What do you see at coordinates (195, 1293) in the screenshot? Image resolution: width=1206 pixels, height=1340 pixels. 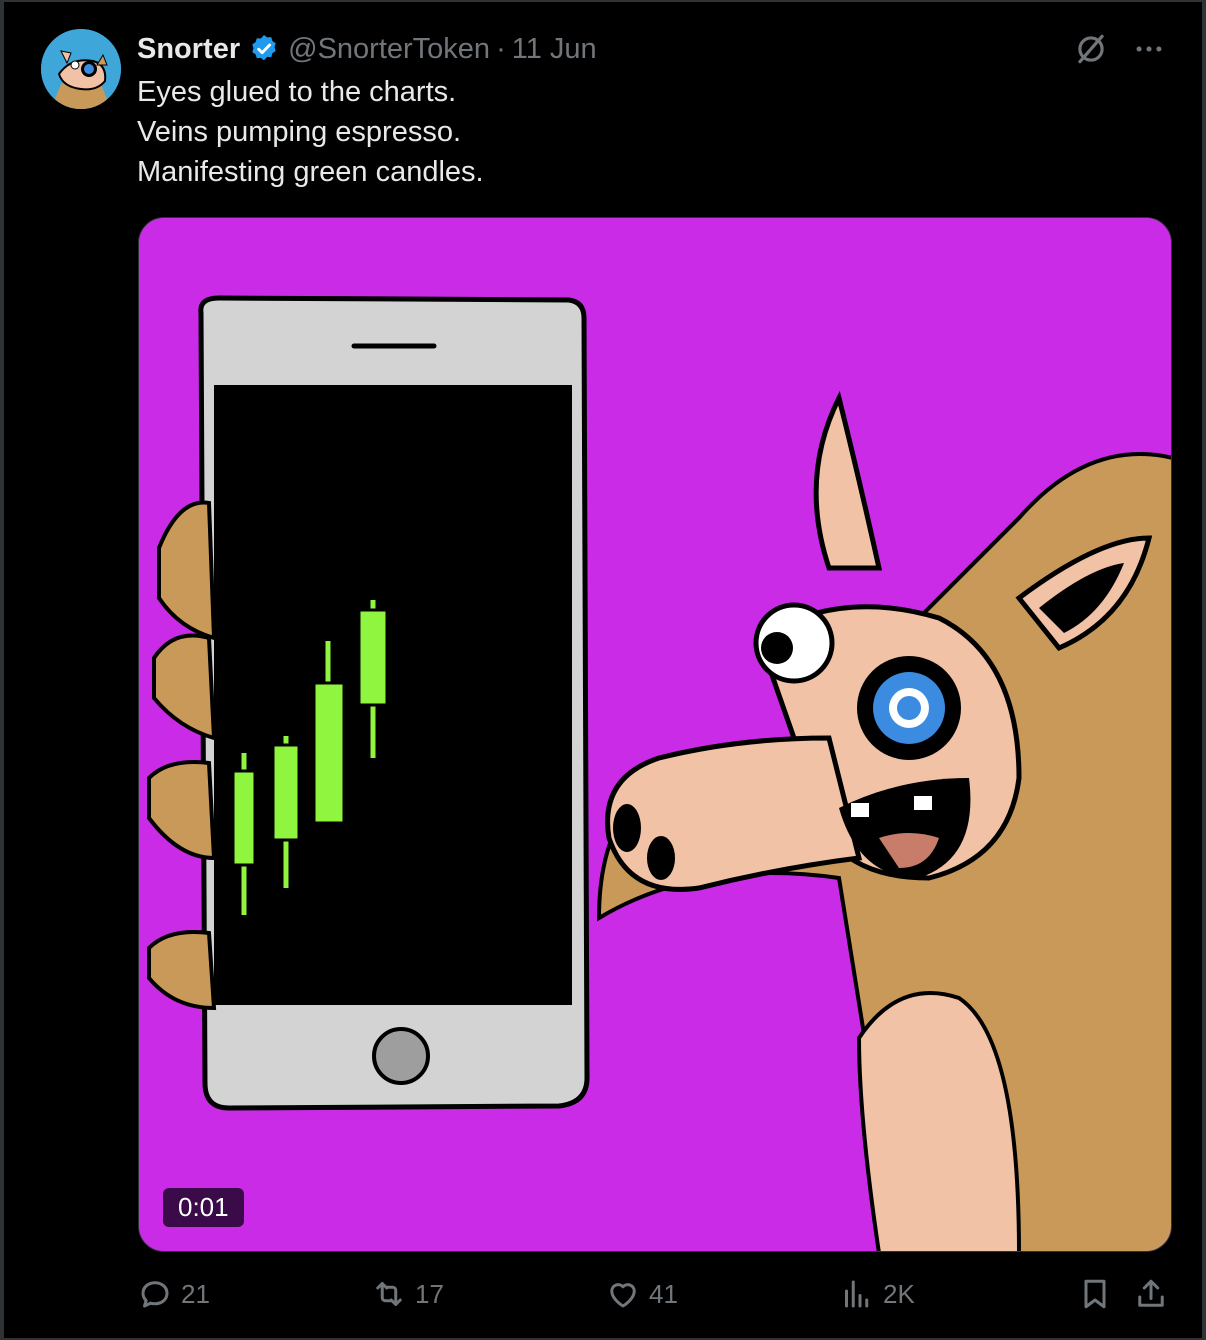 I see `reply-count: 21` at bounding box center [195, 1293].